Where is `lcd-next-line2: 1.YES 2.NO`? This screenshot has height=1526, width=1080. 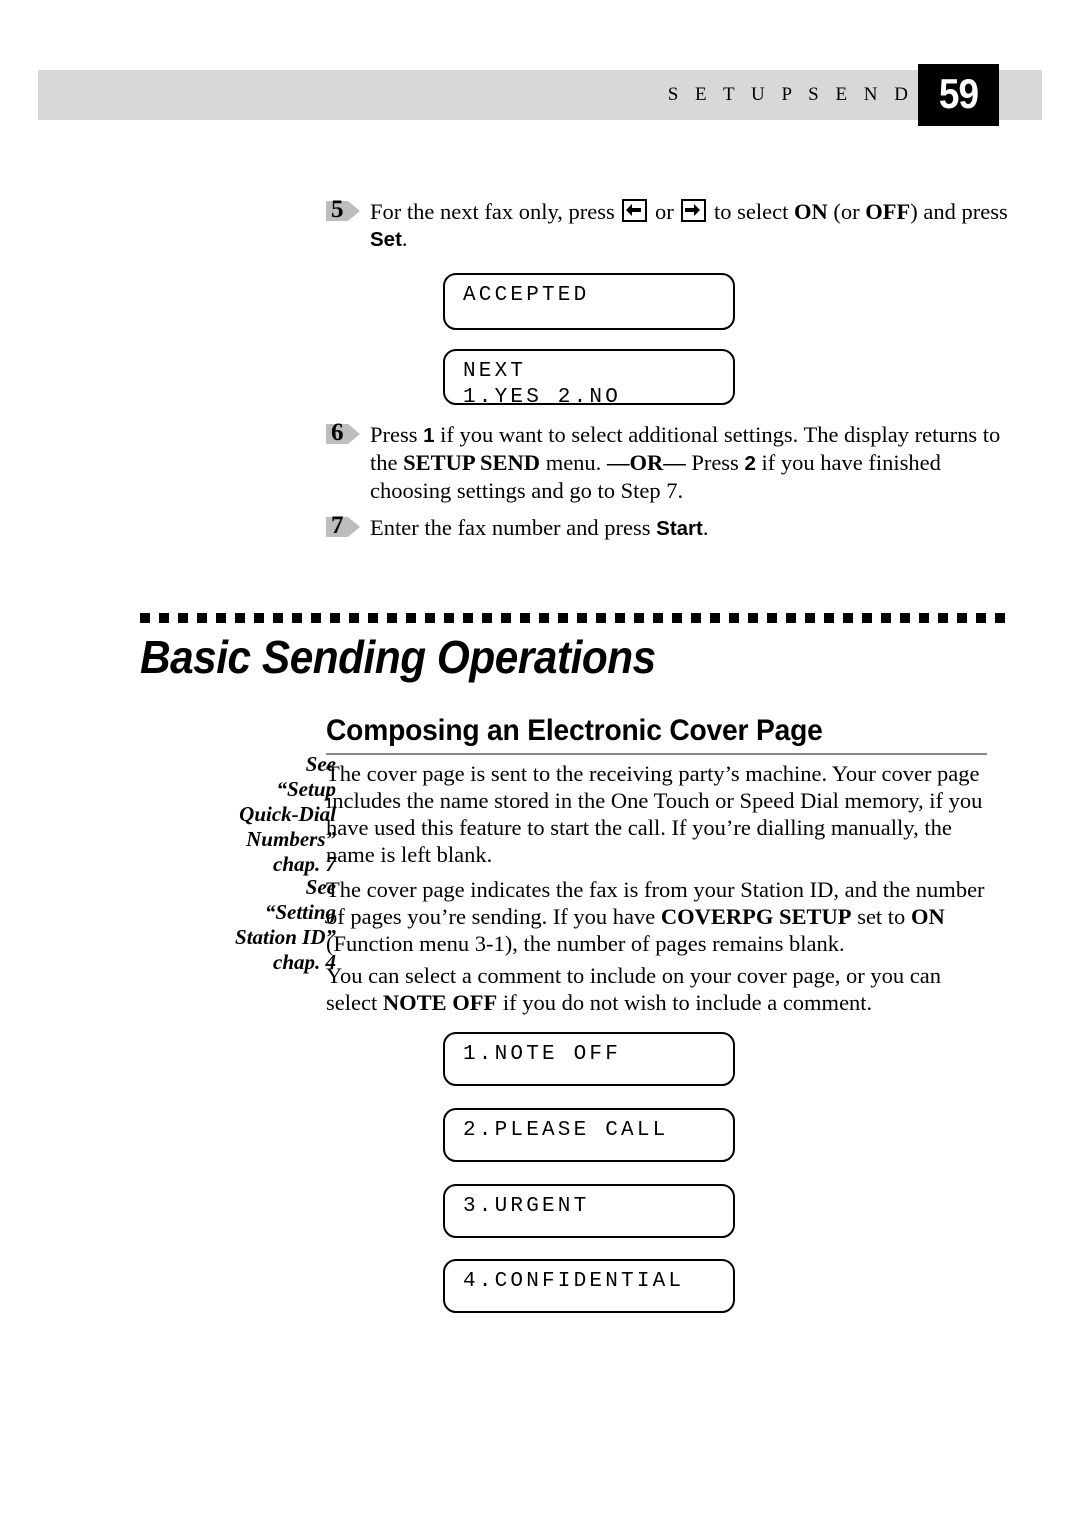
lcd-next-line2: 1.YES 2.NO is located at coordinates (542, 397).